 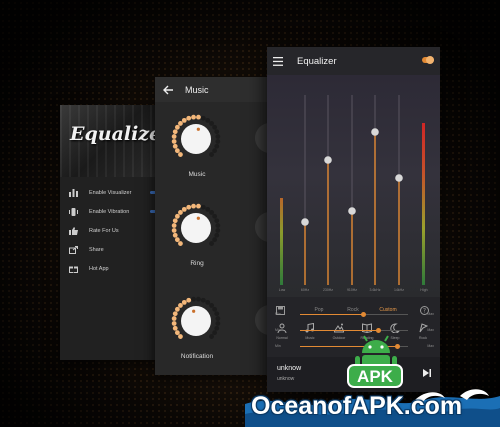 What do you see at coordinates (110, 249) in the screenshot?
I see `drawer-item-share: Share` at bounding box center [110, 249].